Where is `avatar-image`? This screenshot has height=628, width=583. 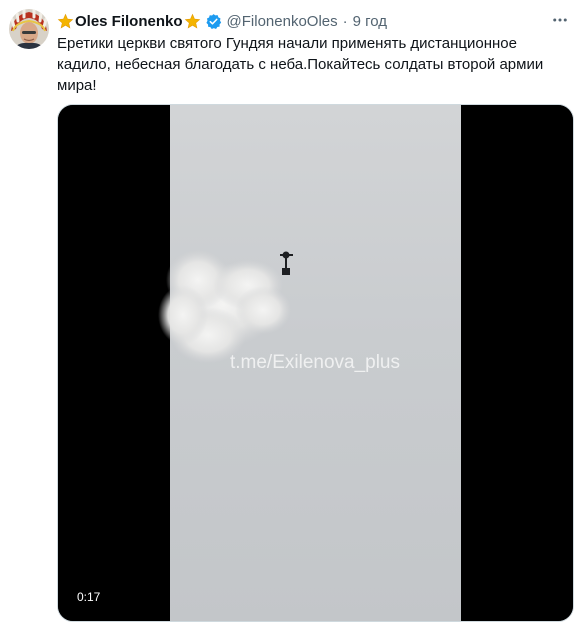 avatar-image is located at coordinates (29, 29).